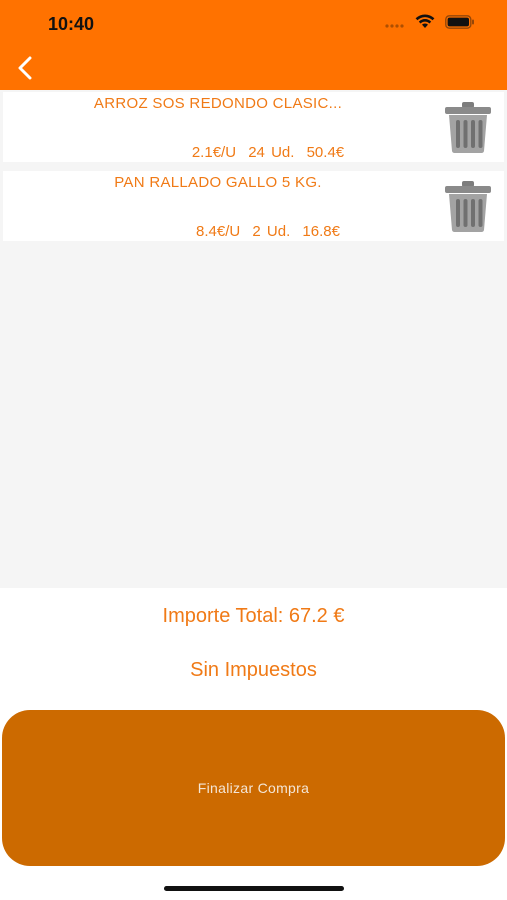 This screenshot has width=507, height=900. I want to click on item-subtotal: 50.4€, so click(325, 152).